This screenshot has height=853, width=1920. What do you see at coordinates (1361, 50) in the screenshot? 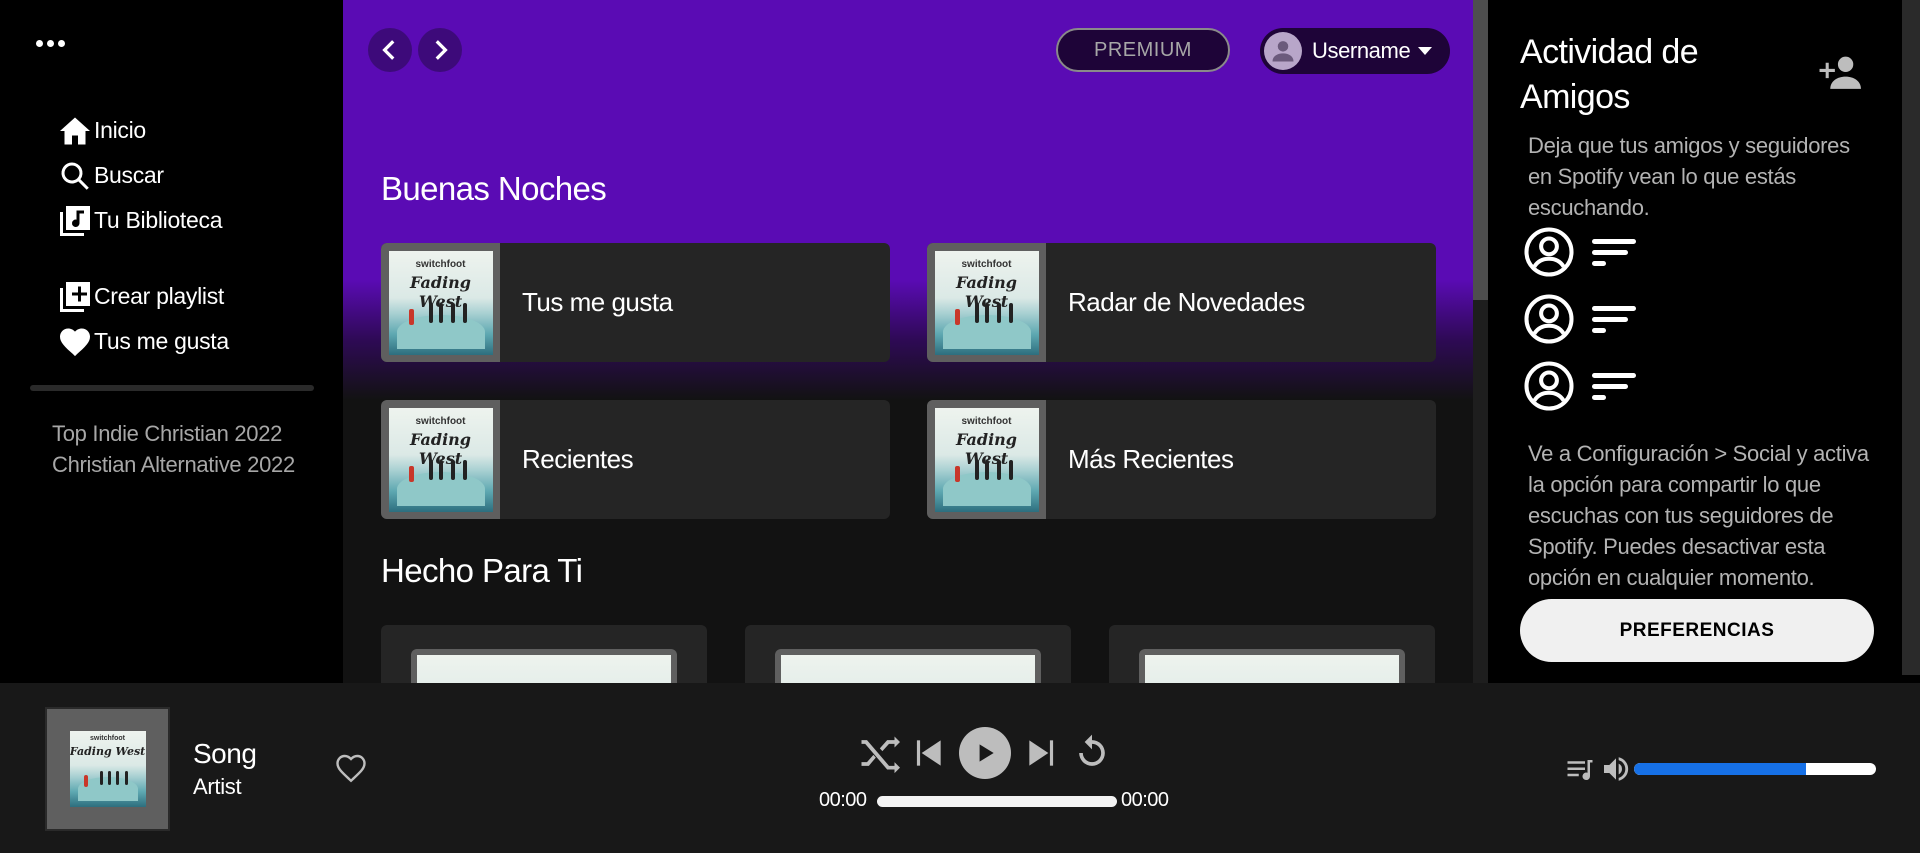
I see `username: Username` at bounding box center [1361, 50].